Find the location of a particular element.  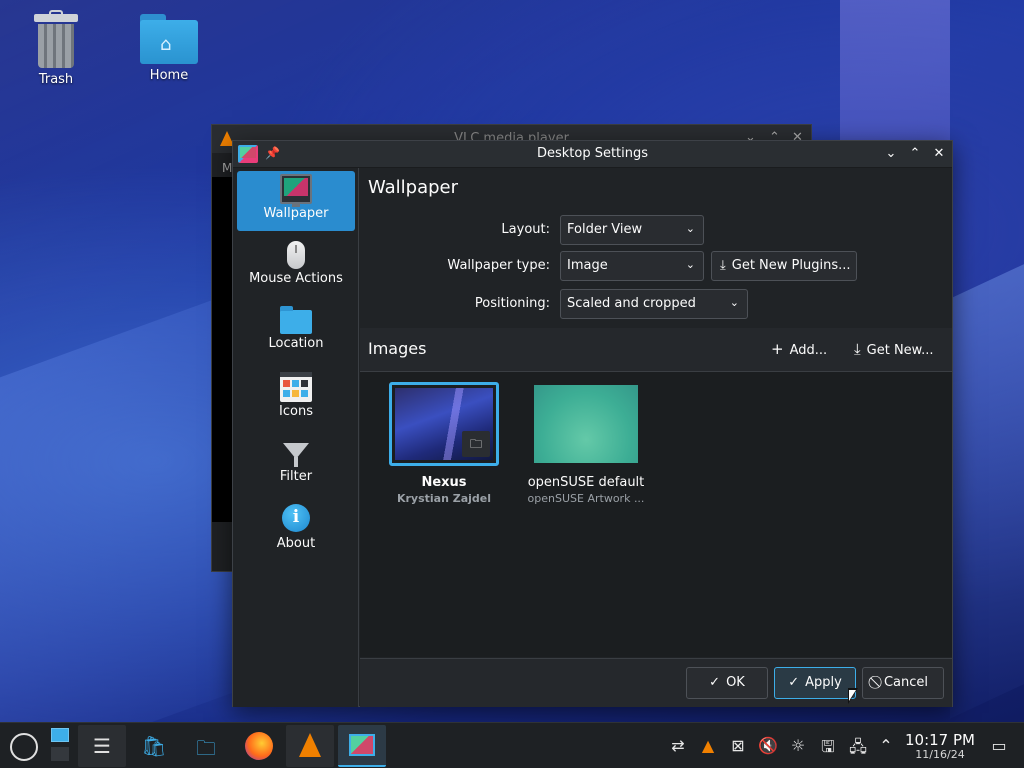

wallpaper-preview: 🗀 is located at coordinates (444, 424).